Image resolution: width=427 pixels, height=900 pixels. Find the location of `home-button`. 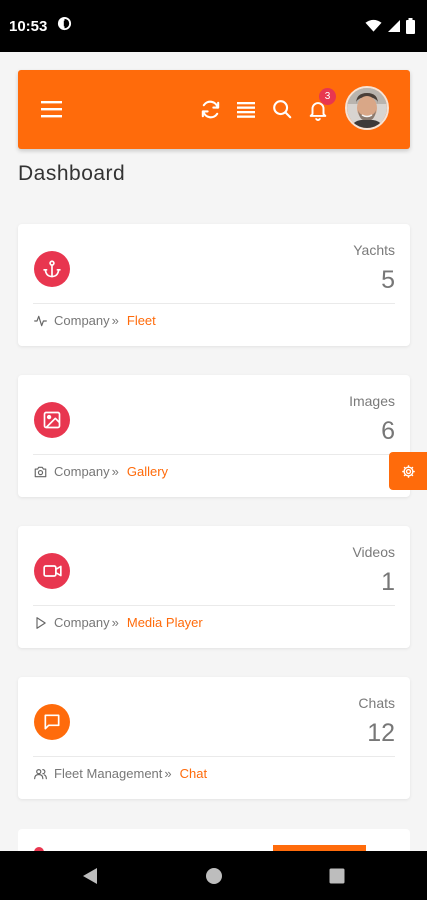

home-button is located at coordinates (214, 878).